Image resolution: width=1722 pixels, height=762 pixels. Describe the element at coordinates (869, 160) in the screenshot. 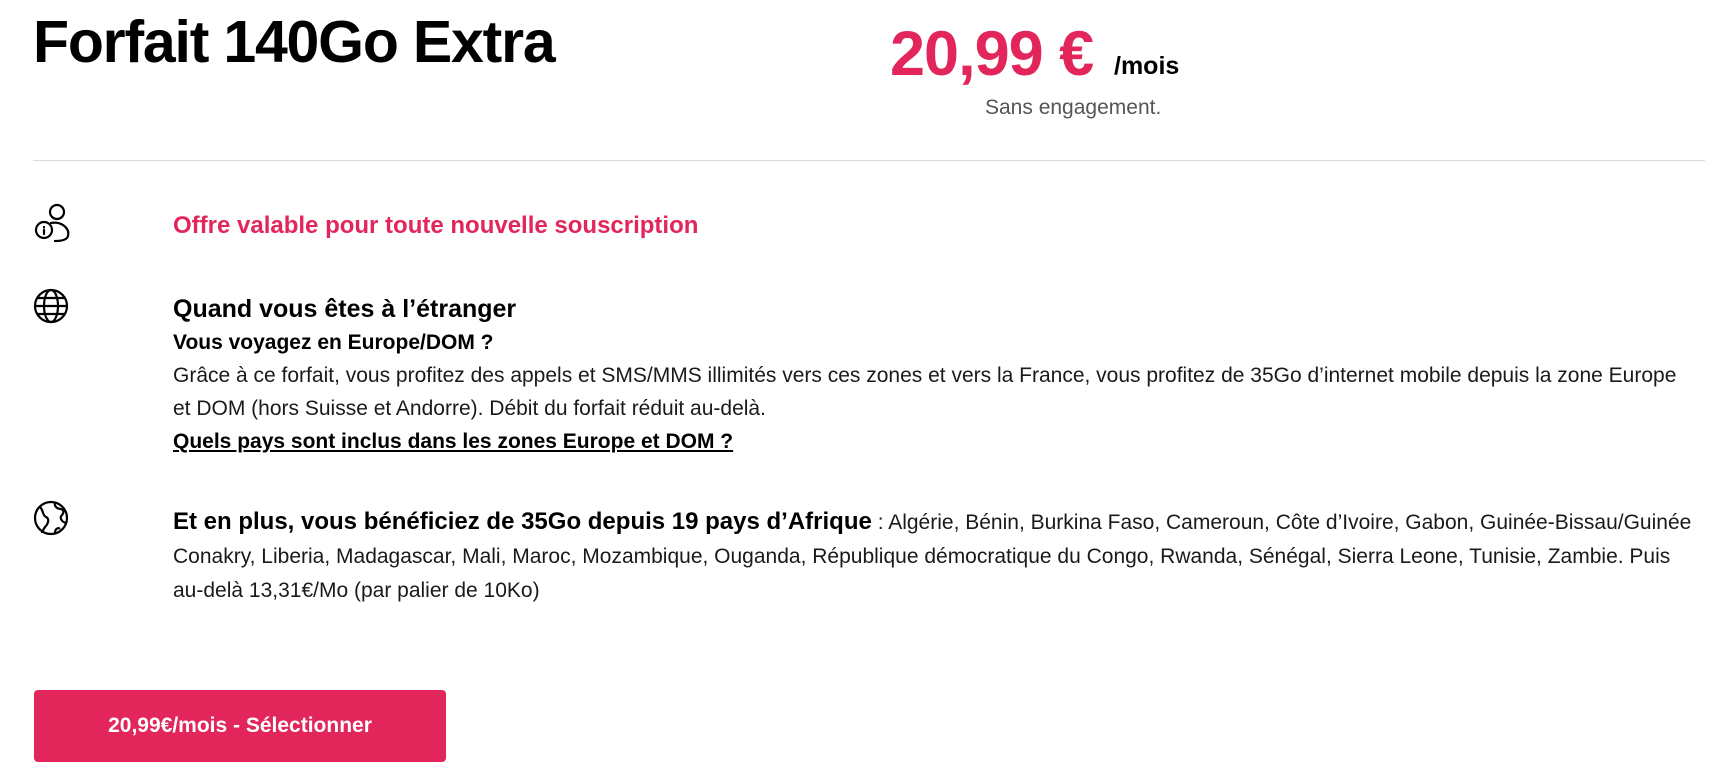

I see `divider` at that location.